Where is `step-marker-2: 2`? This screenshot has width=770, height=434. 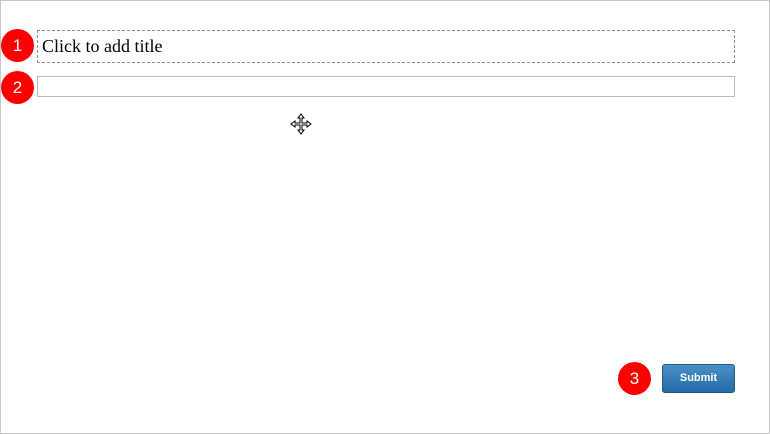 step-marker-2: 2 is located at coordinates (17, 87).